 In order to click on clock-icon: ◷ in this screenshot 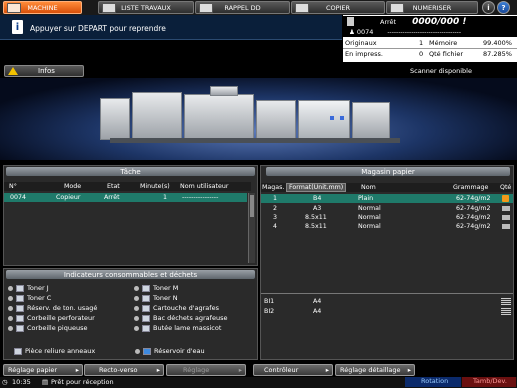, I will do `click(5, 382)`.